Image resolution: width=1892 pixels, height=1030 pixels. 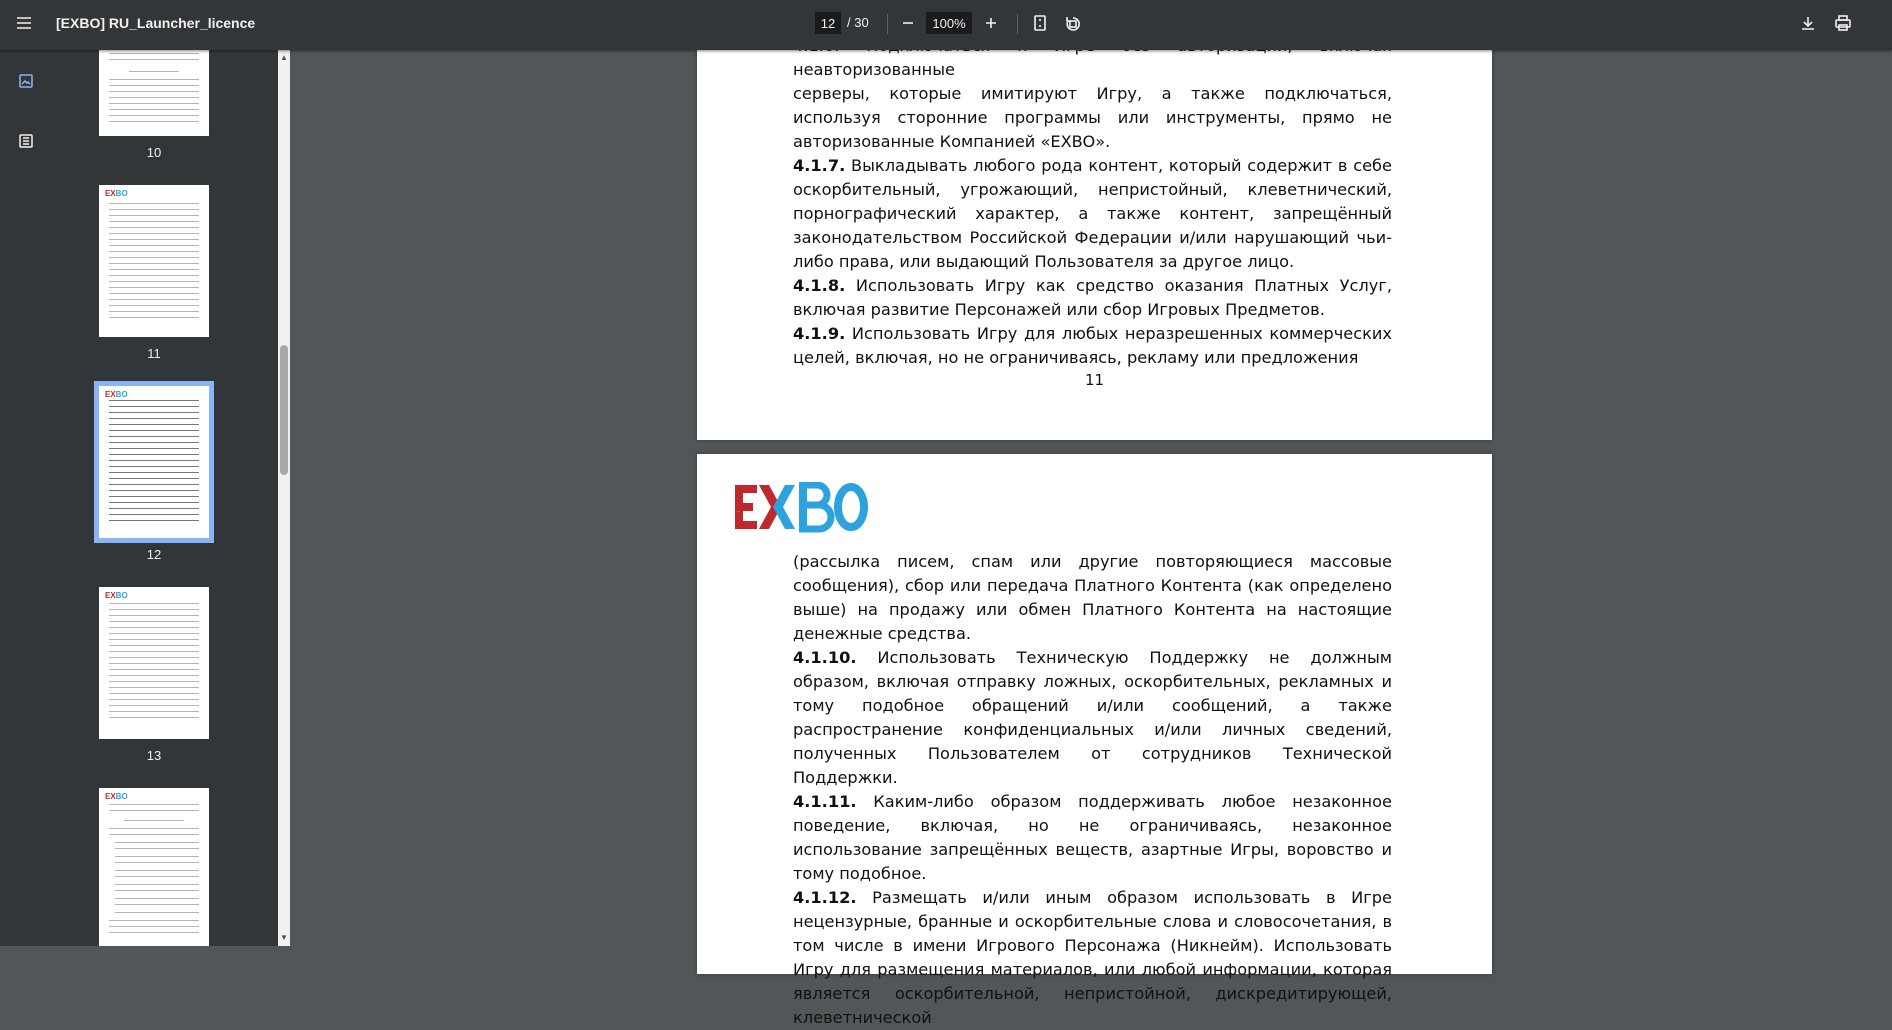 I want to click on outline-icon, so click(x=26, y=141).